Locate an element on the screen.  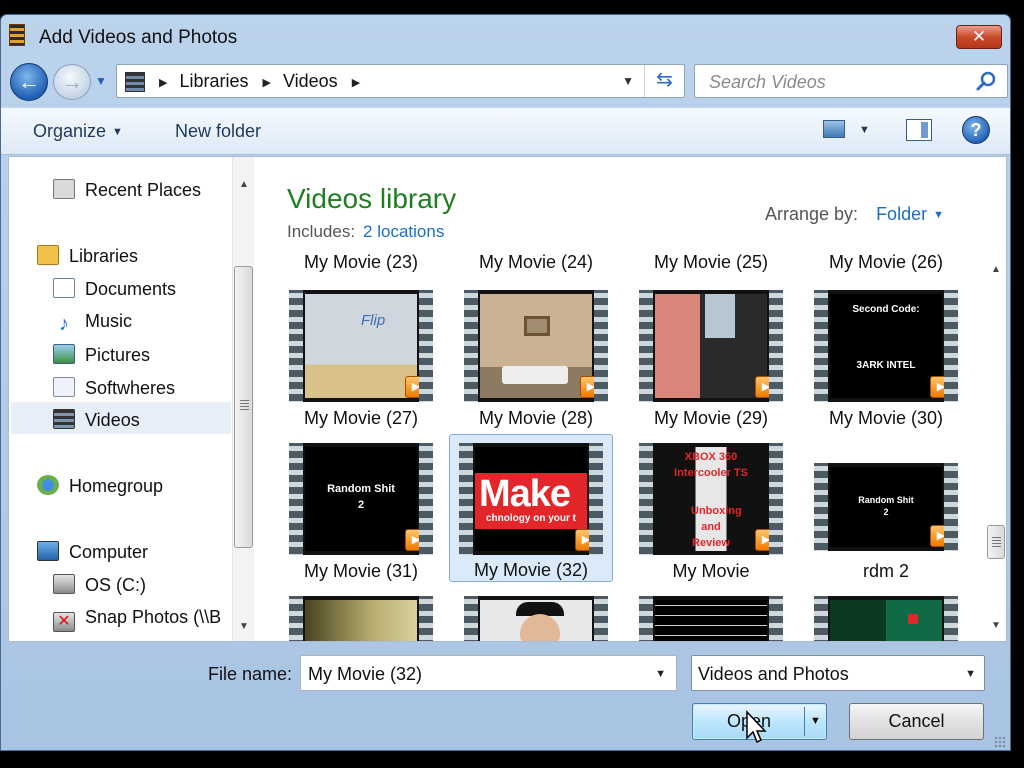
recent-places-icon is located at coordinates (64, 189).